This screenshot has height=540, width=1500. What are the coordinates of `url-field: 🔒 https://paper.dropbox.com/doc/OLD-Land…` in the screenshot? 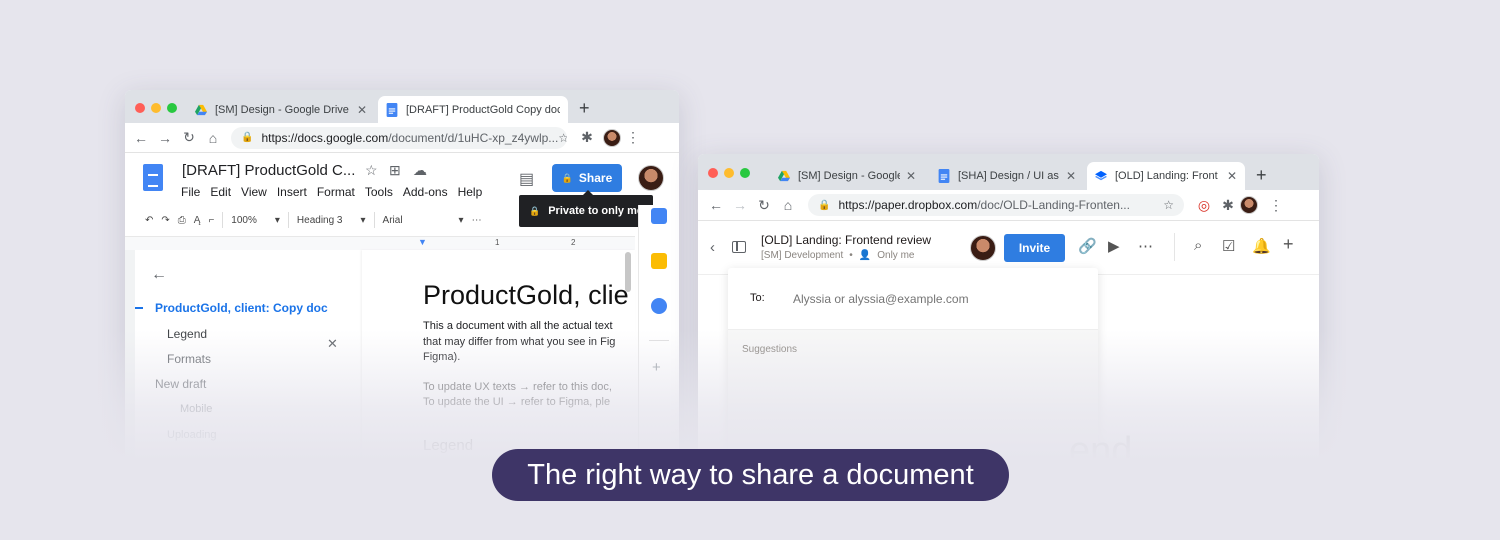 It's located at (996, 205).